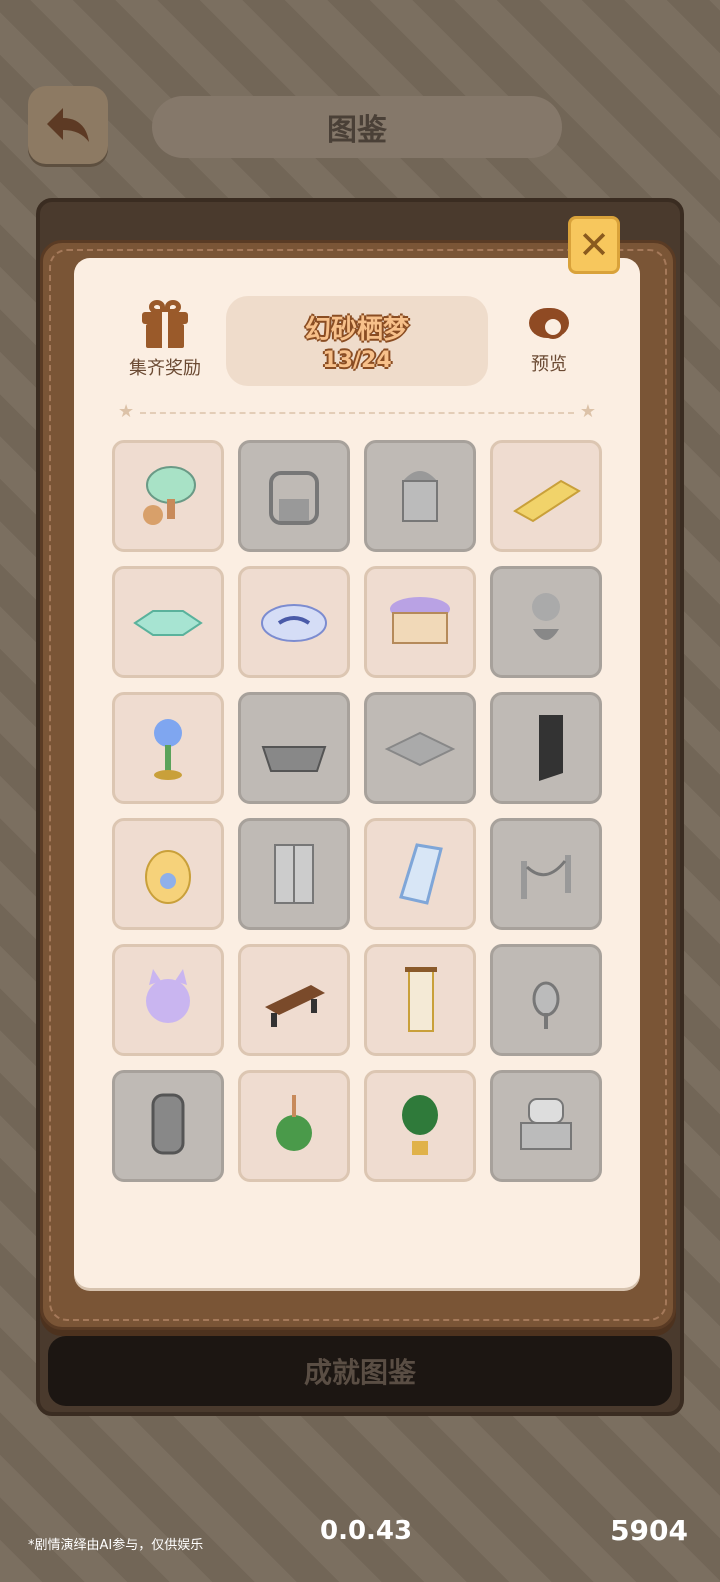 This screenshot has width=720, height=1582. I want to click on collection-item-blue-oval-rug, so click(294, 622).